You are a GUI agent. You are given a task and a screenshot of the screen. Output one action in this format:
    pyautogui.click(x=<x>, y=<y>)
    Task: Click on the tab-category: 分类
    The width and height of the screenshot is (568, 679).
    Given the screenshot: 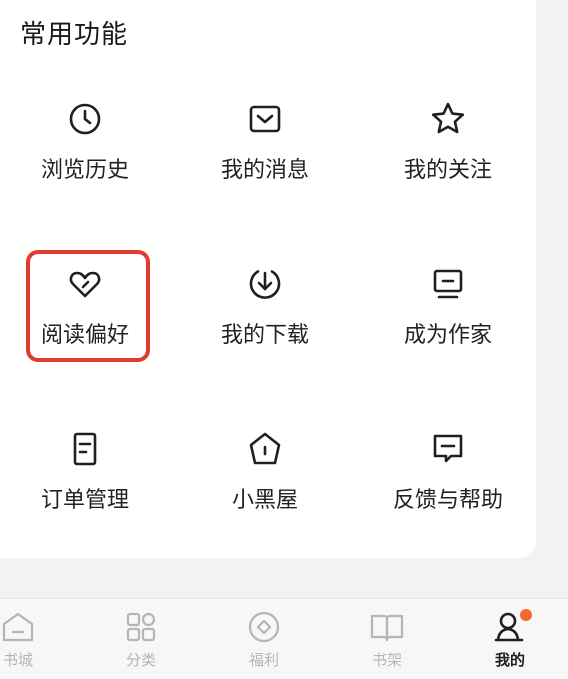 What is the action you would take?
    pyautogui.click(x=141, y=639)
    